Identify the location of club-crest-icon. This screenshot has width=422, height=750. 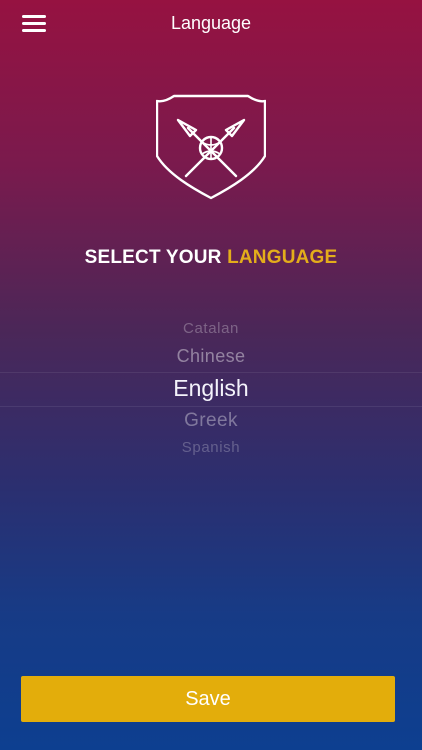
(211, 147).